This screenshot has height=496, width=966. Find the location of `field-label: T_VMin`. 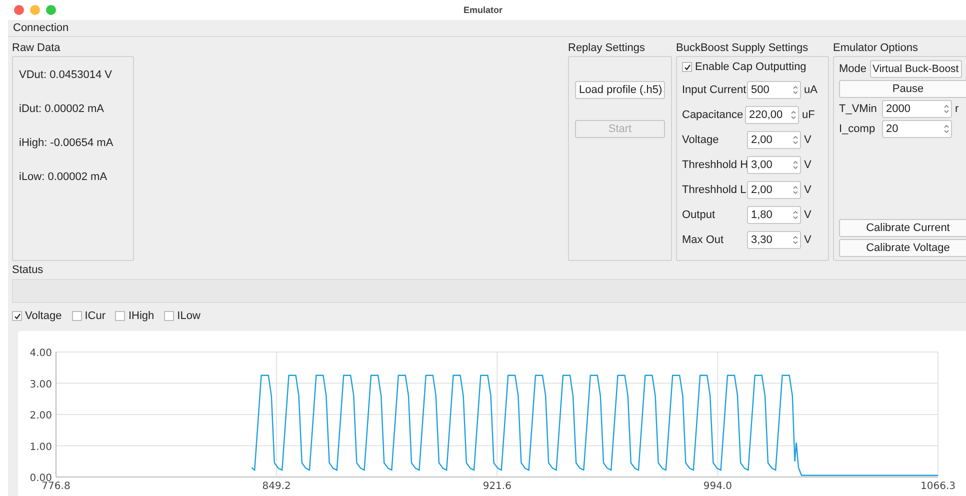

field-label: T_VMin is located at coordinates (858, 109).